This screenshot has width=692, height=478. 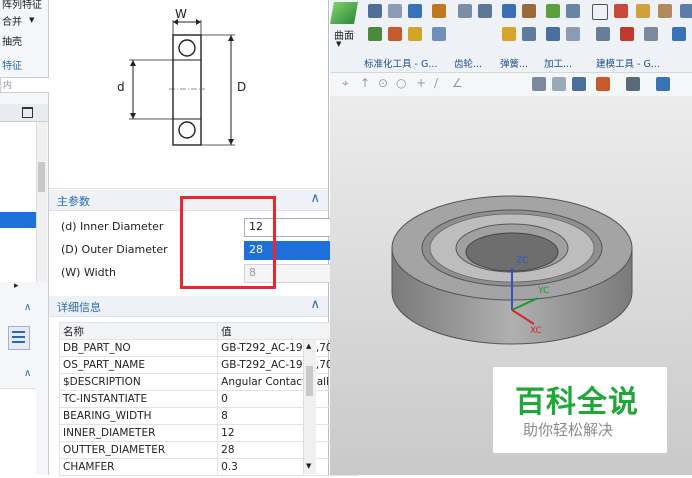 What do you see at coordinates (344, 13) in the screenshot?
I see `surface-icon` at bounding box center [344, 13].